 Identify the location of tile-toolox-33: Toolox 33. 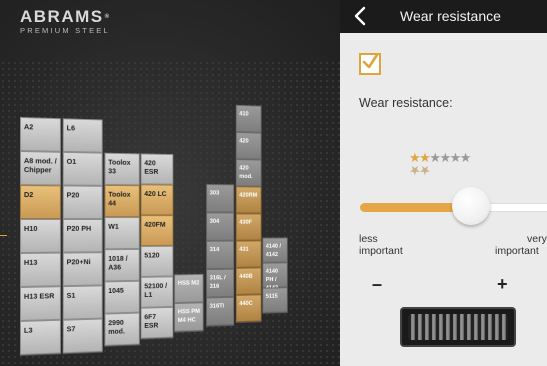
(122, 169).